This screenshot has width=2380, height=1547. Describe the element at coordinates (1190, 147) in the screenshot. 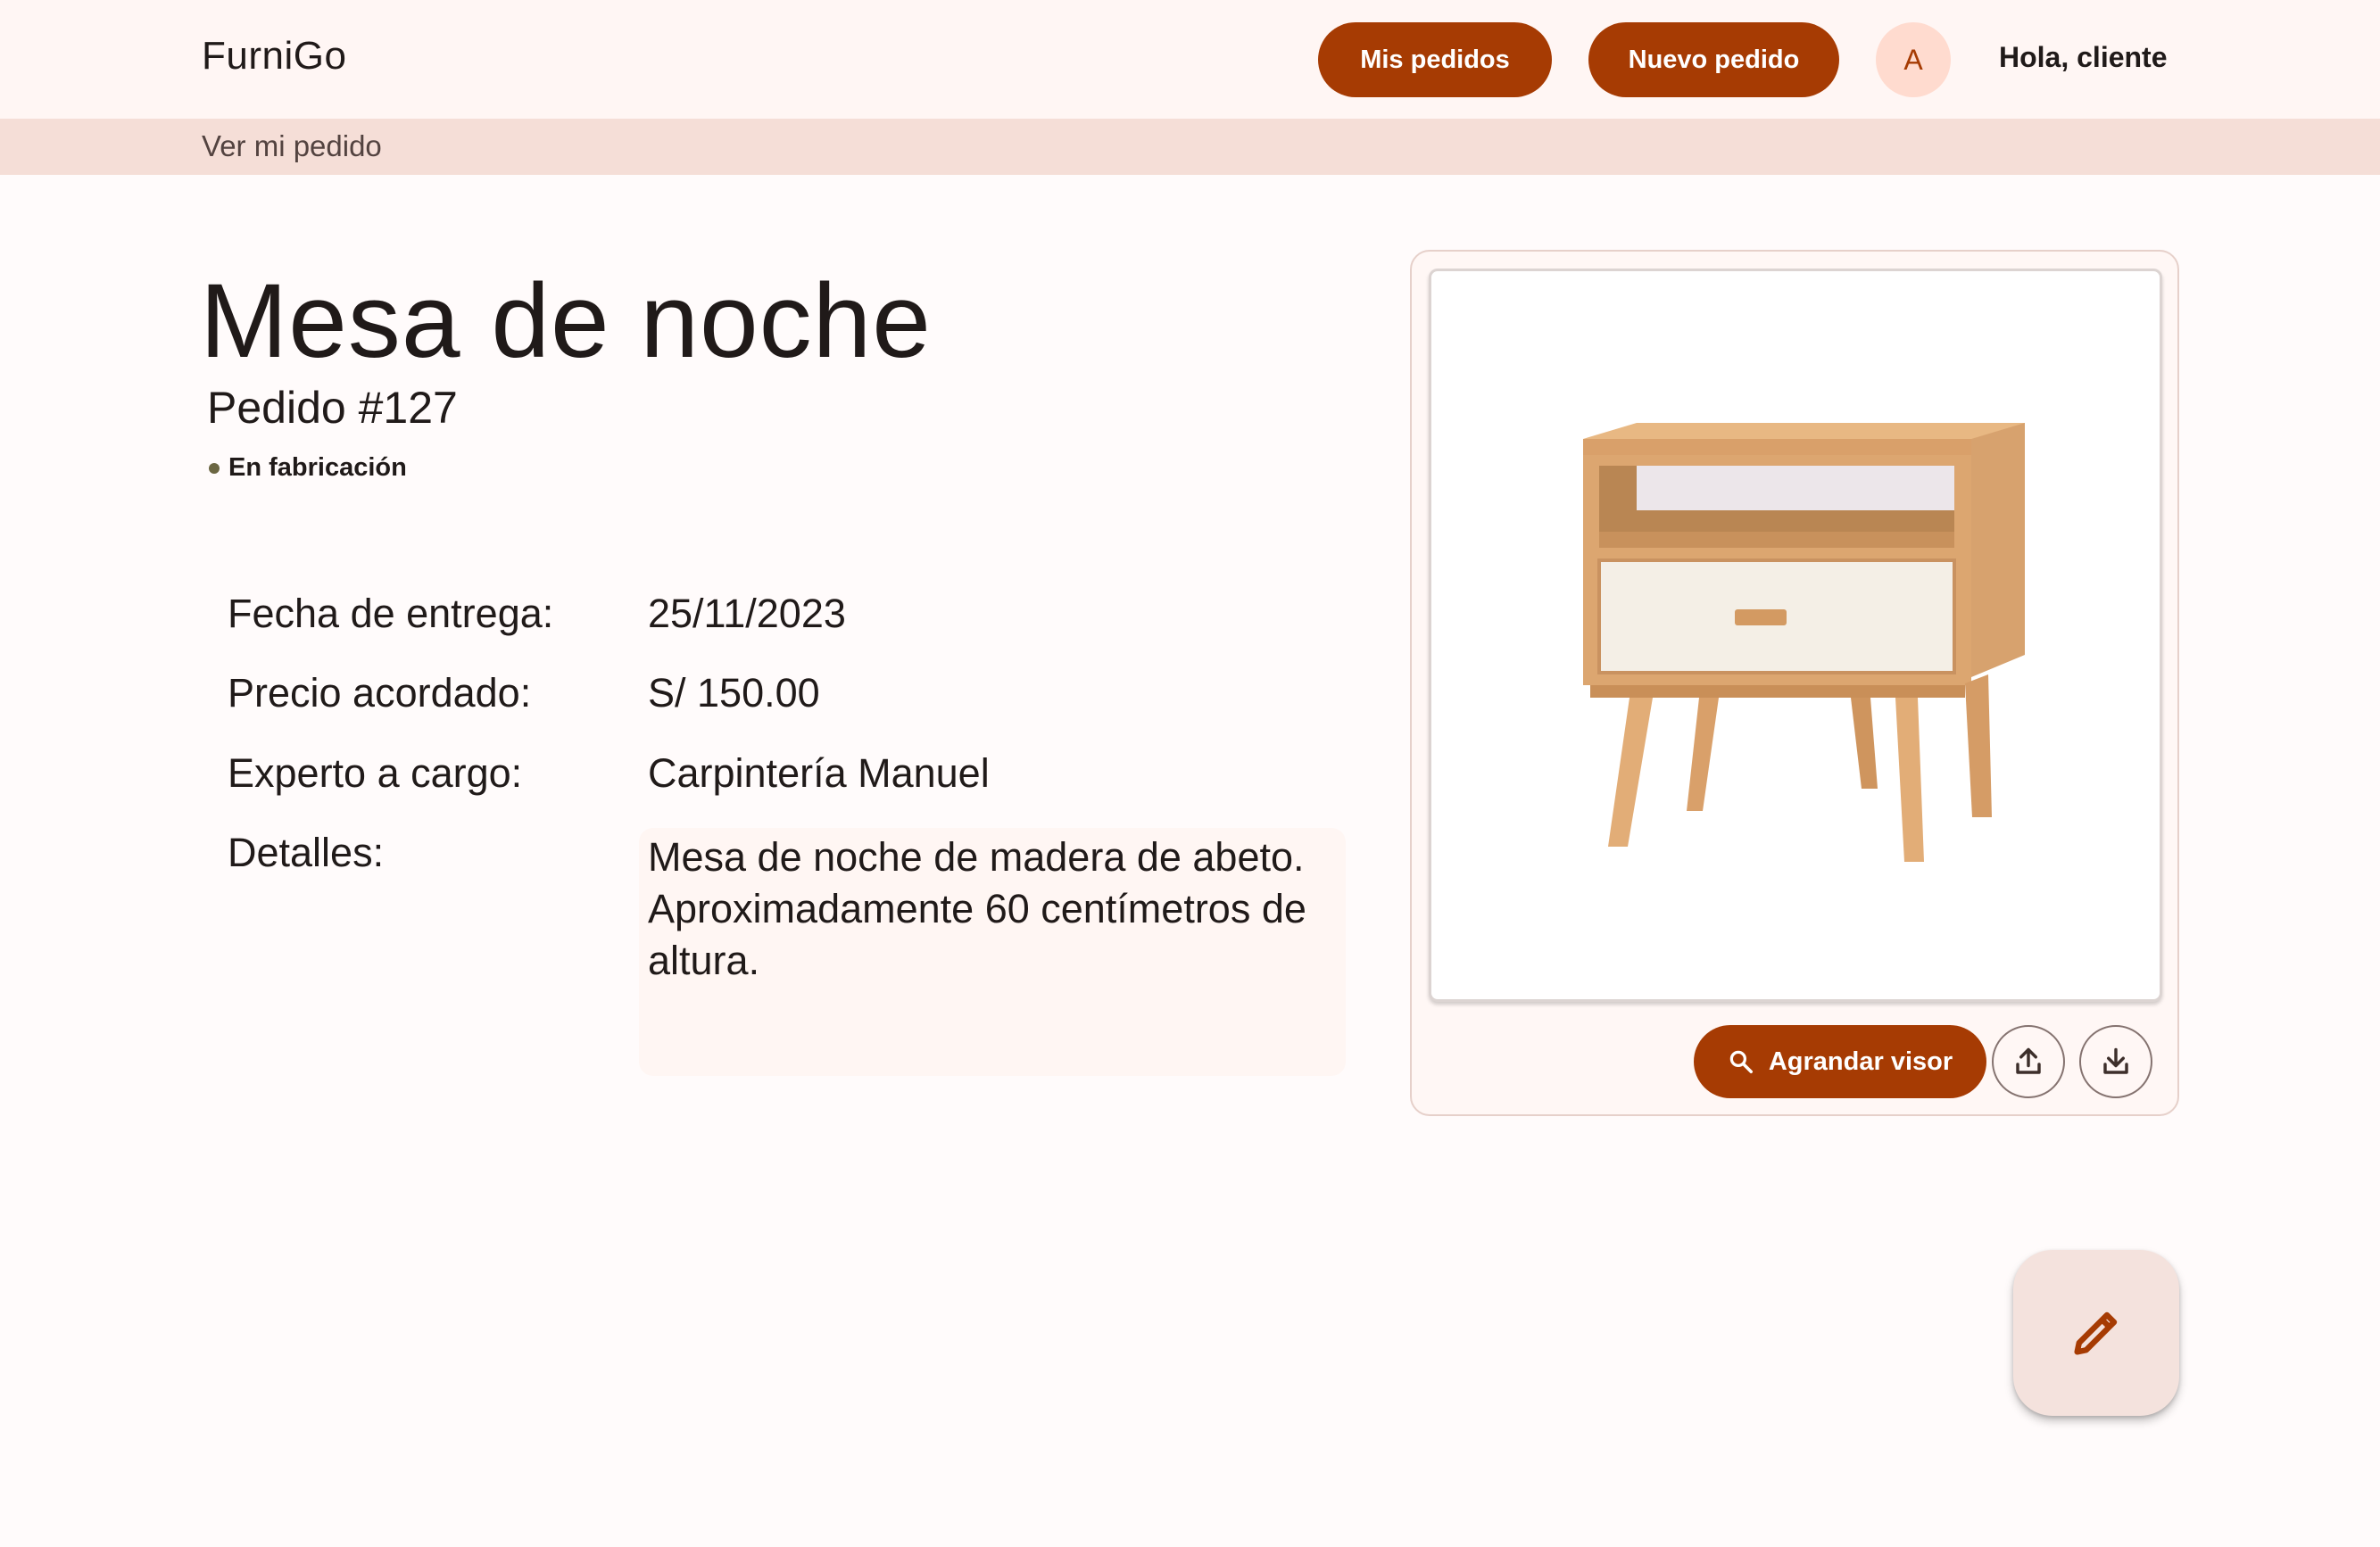

I see `breadcrumb: Ver mi pedido` at that location.